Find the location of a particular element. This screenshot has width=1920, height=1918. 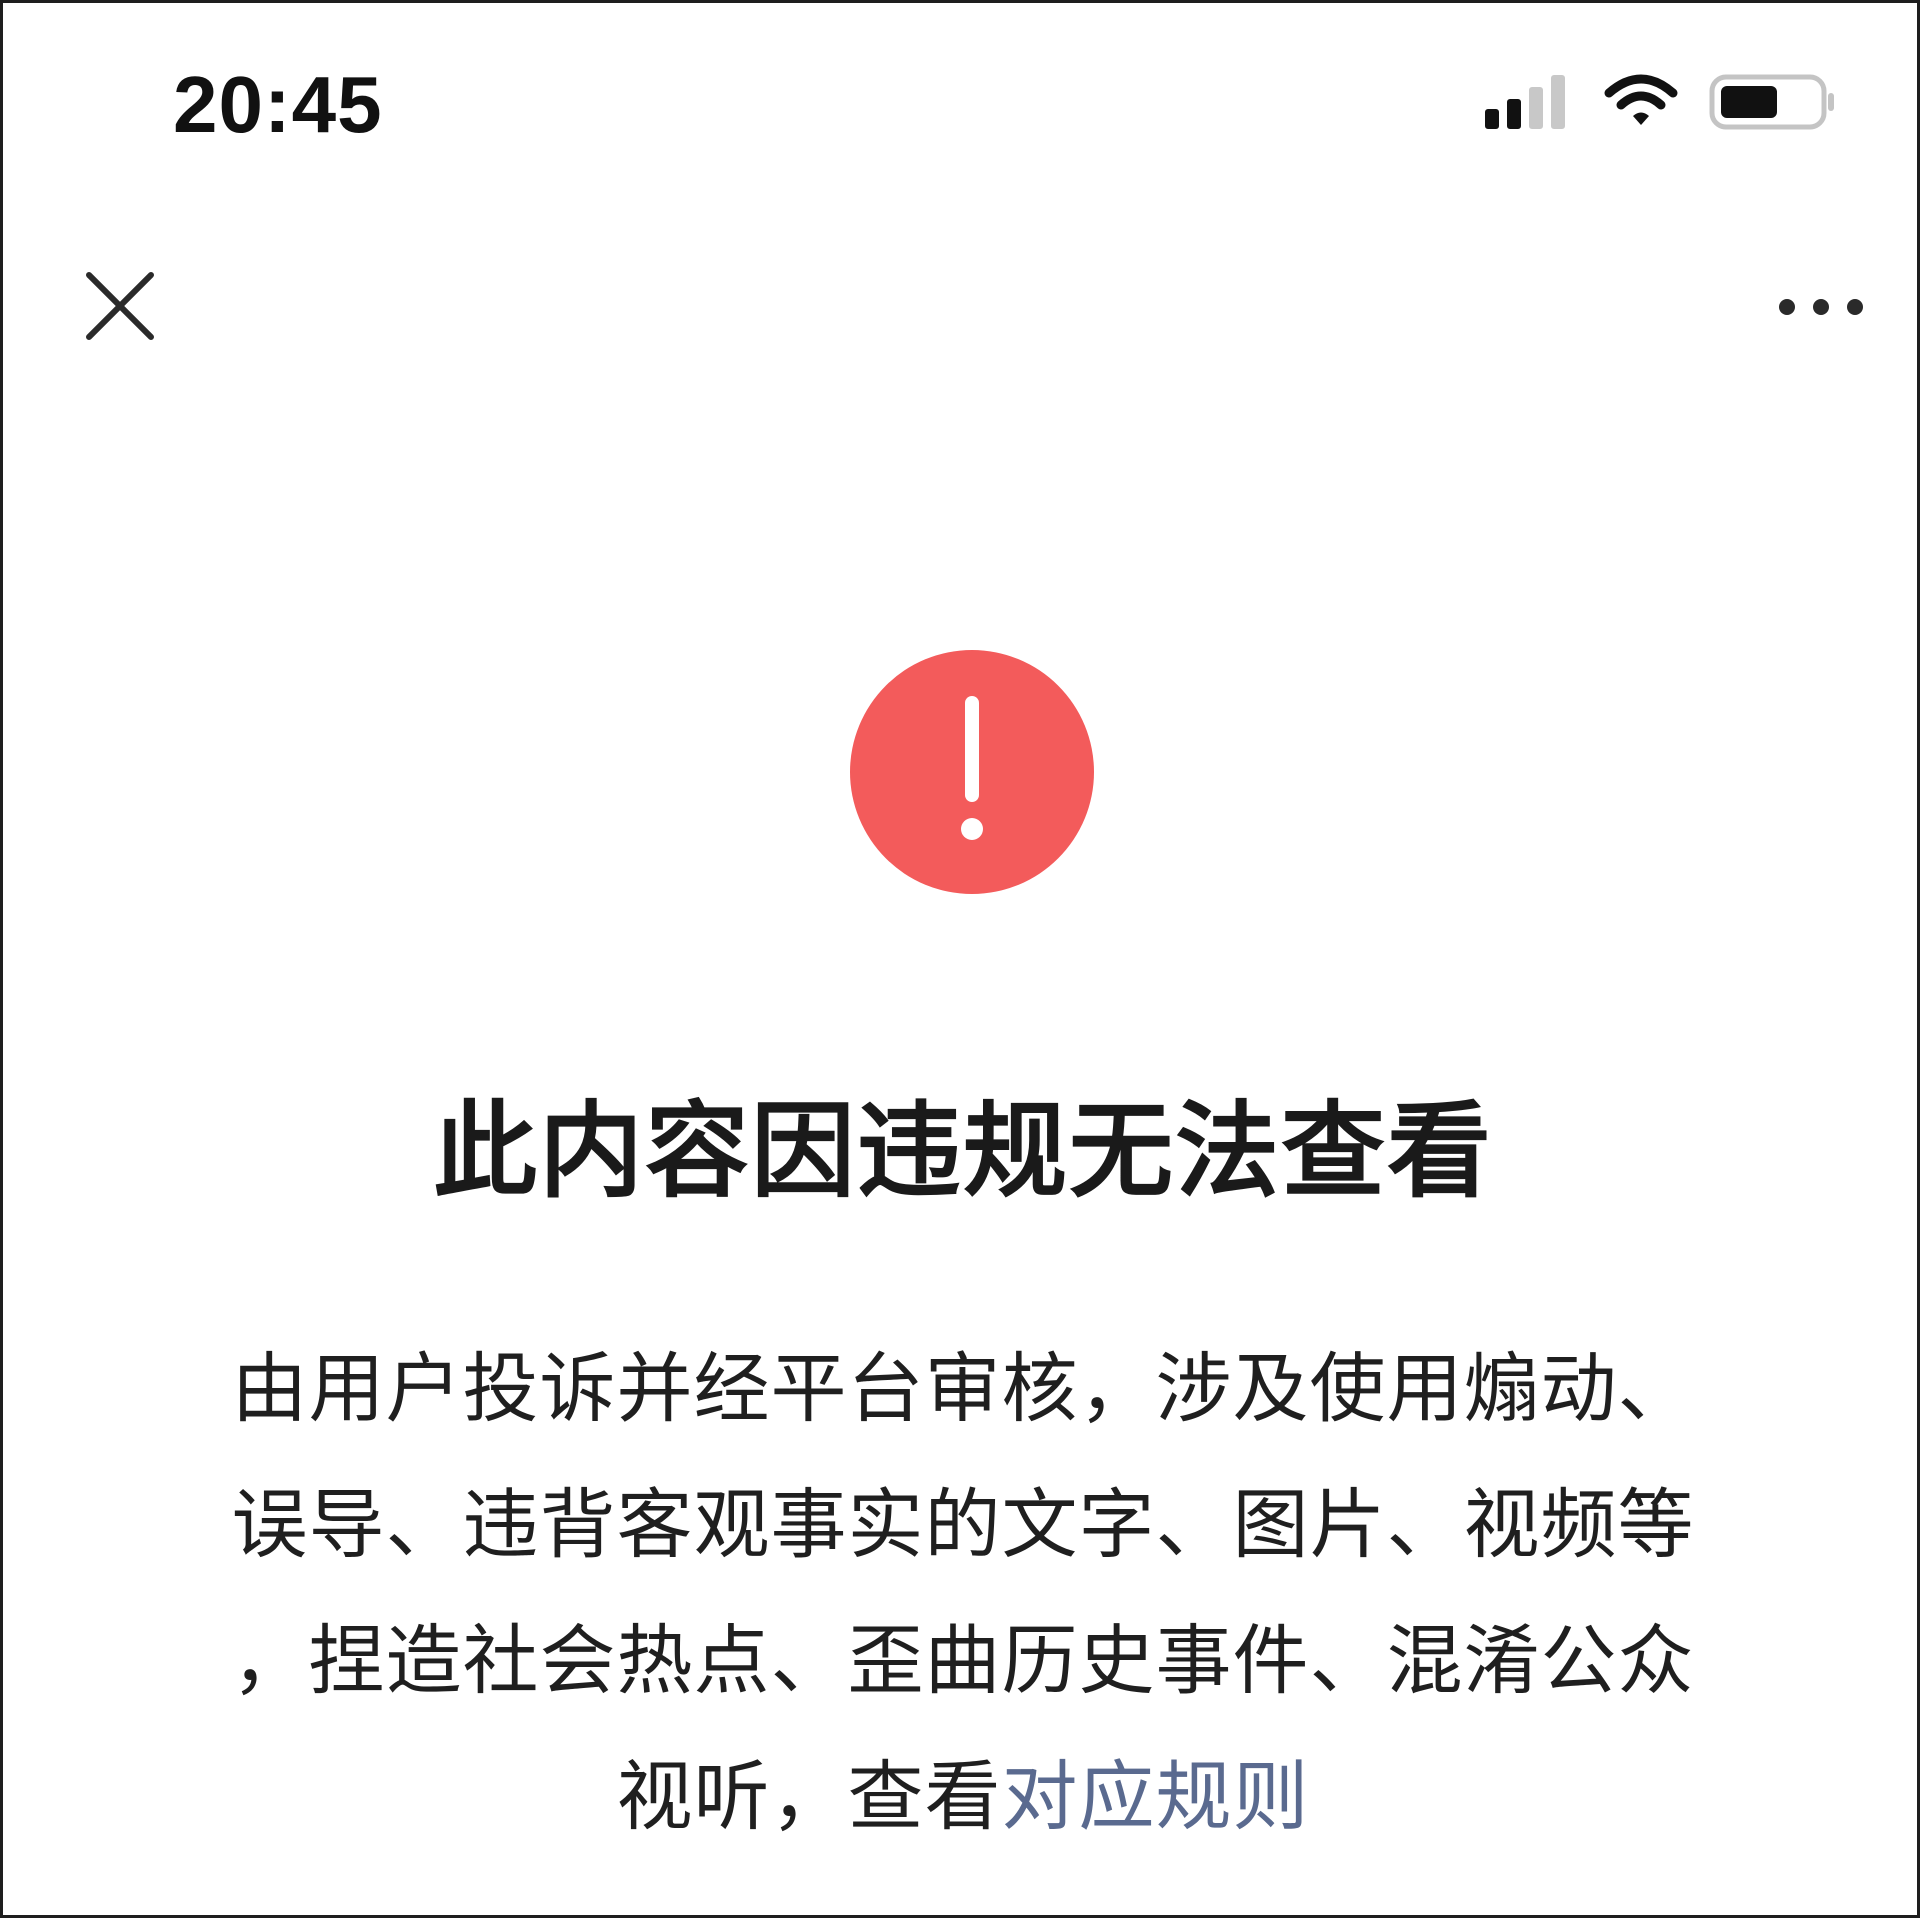

body-line-prefix: 视听，查看 is located at coordinates (809, 1796).